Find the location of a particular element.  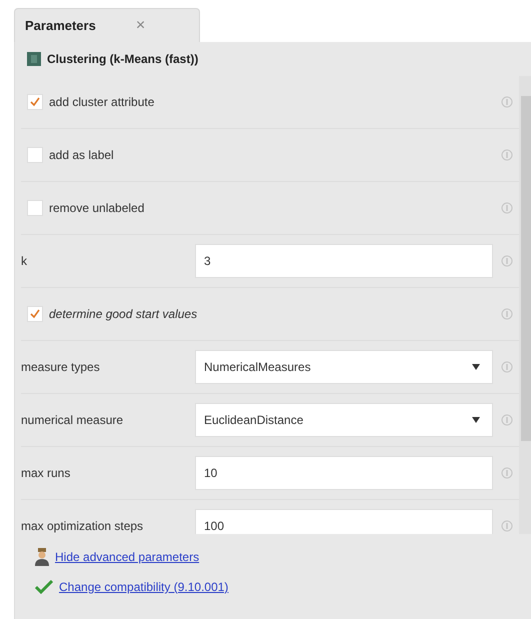

parameter-label: max optimization steps is located at coordinates (82, 526).